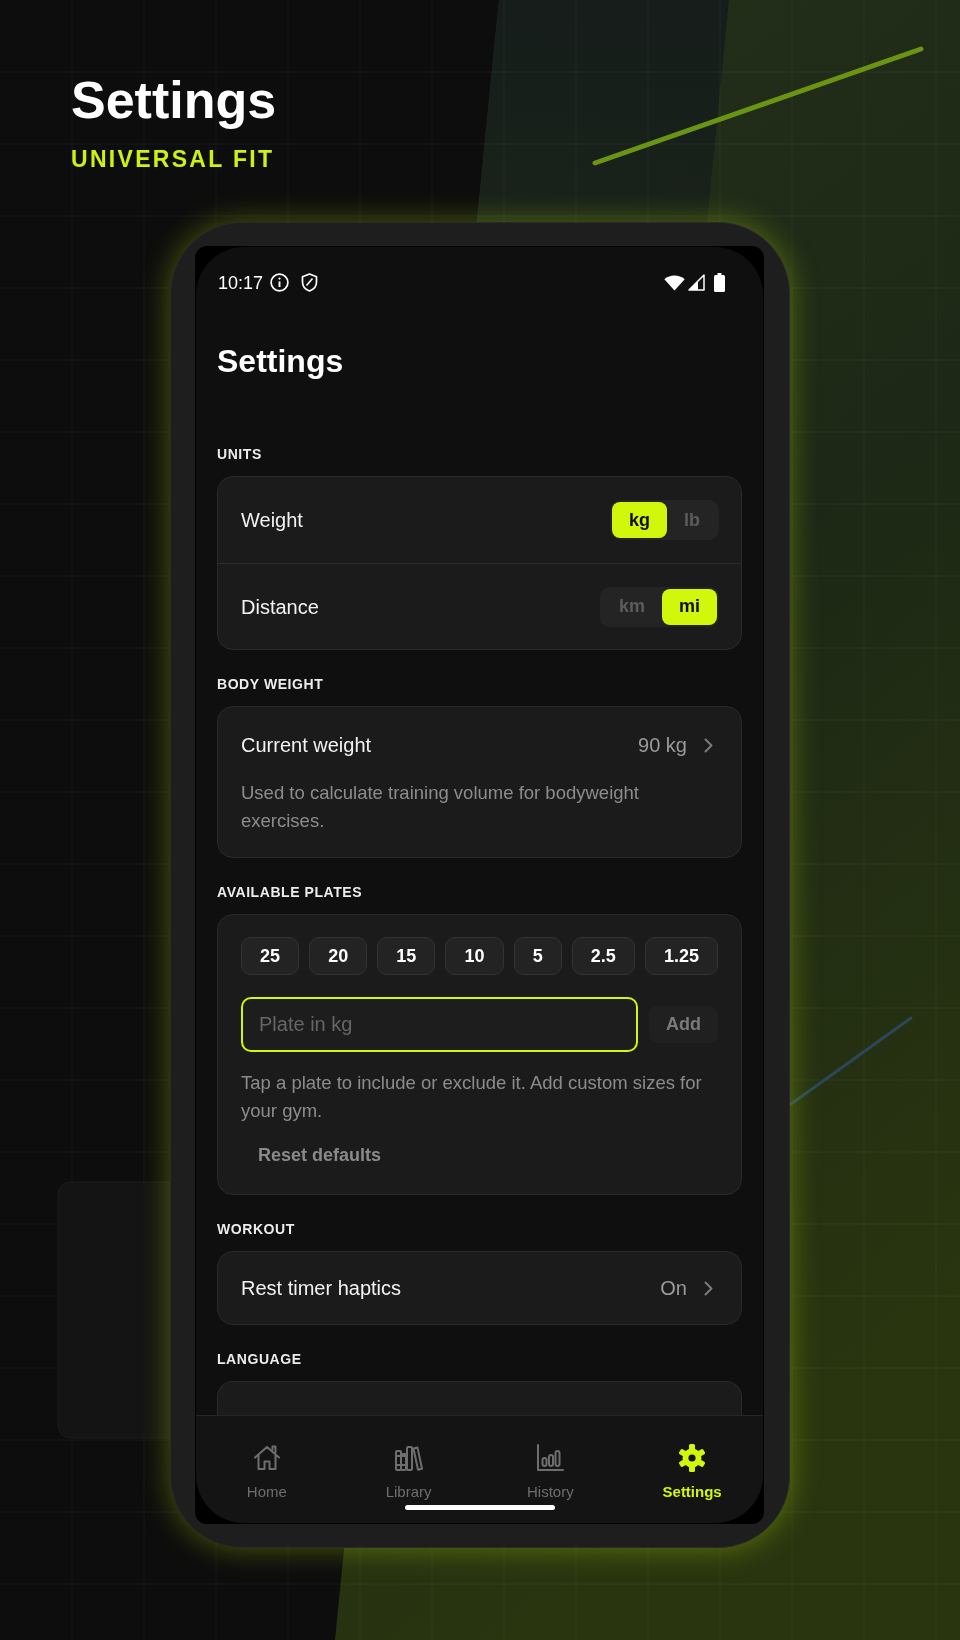  What do you see at coordinates (239, 454) in the screenshot?
I see `section-heading: UNITS` at bounding box center [239, 454].